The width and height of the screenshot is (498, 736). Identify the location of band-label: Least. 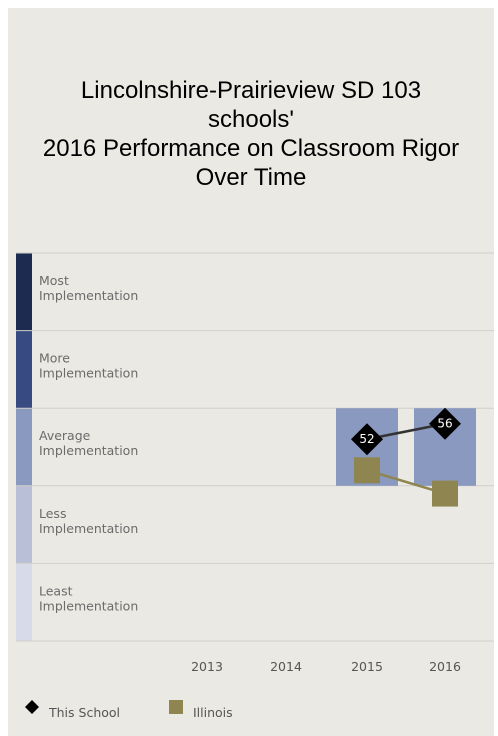
(56, 590).